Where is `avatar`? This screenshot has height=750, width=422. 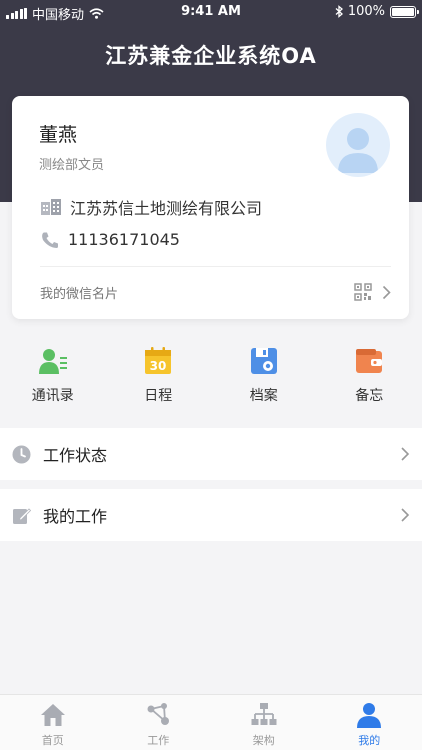
avatar is located at coordinates (358, 145).